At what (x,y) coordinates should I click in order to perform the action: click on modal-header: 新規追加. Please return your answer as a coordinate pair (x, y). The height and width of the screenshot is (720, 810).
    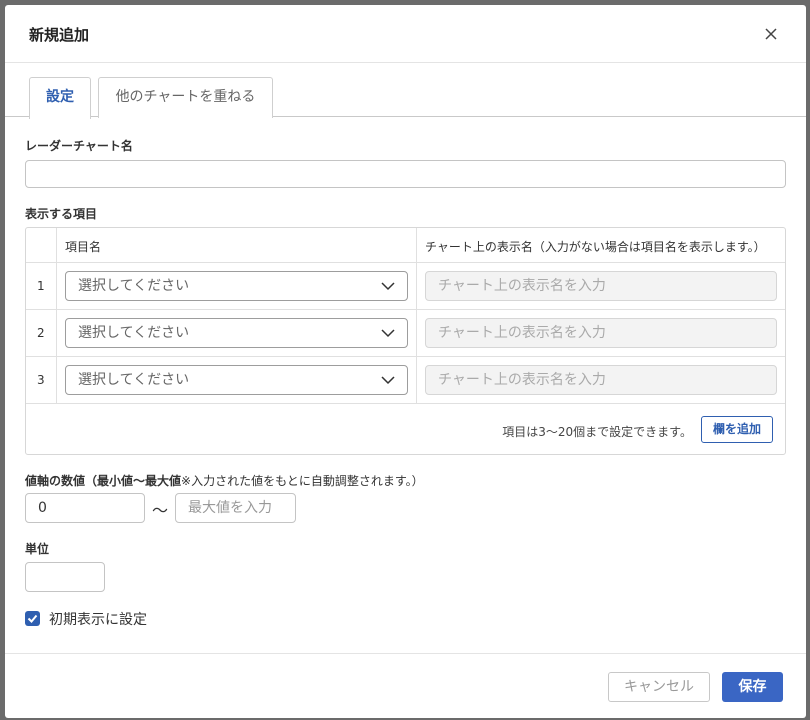
    Looking at the image, I should click on (405, 34).